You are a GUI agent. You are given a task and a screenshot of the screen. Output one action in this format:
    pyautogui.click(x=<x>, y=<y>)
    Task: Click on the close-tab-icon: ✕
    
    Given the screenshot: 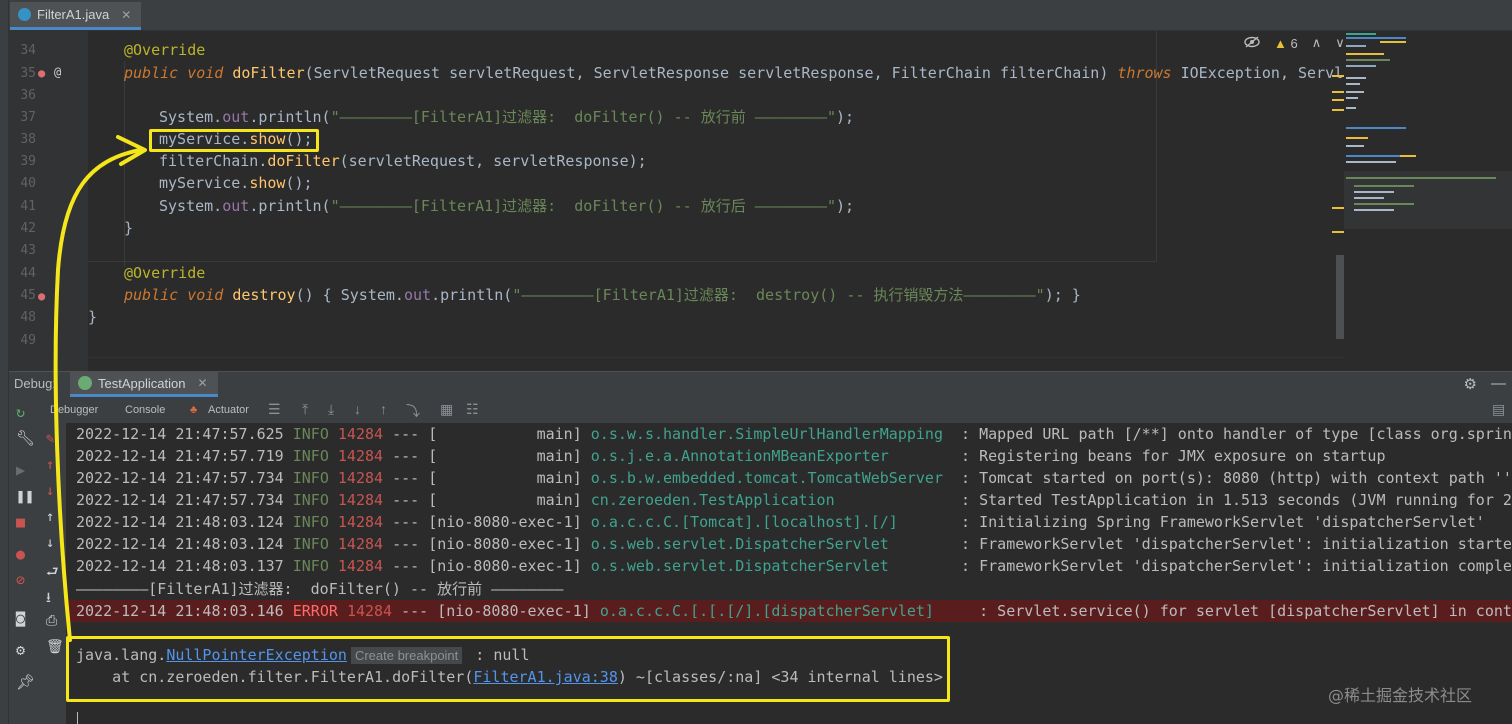 What is the action you would take?
    pyautogui.click(x=126, y=15)
    